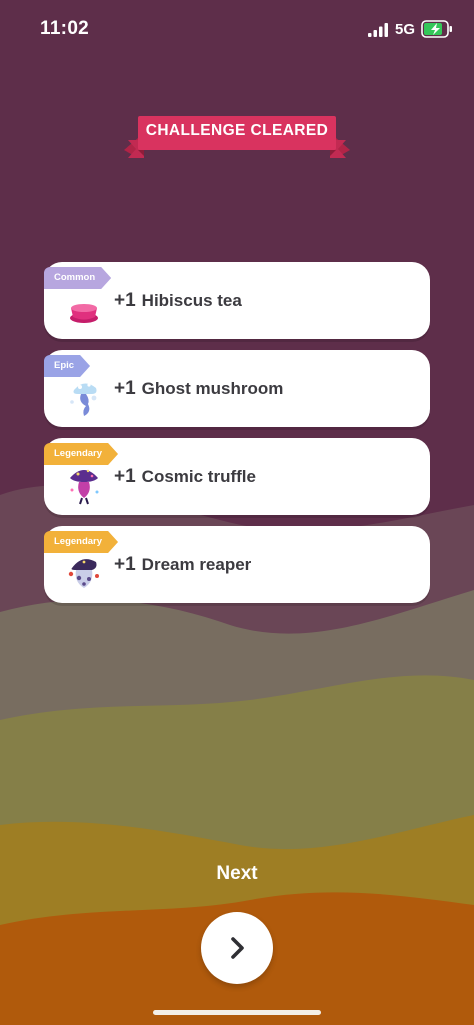 This screenshot has width=474, height=1025. Describe the element at coordinates (83, 399) in the screenshot. I see `ghost-mushroom-icon` at that location.